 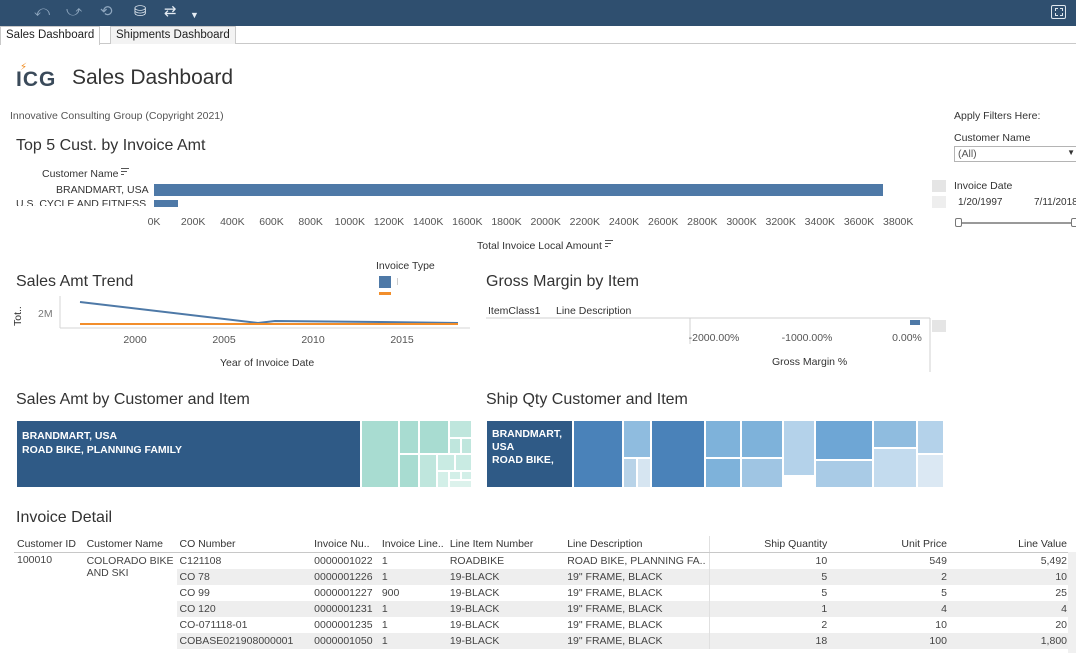 I want to click on cell-ship-quantity: 18, so click(x=770, y=640).